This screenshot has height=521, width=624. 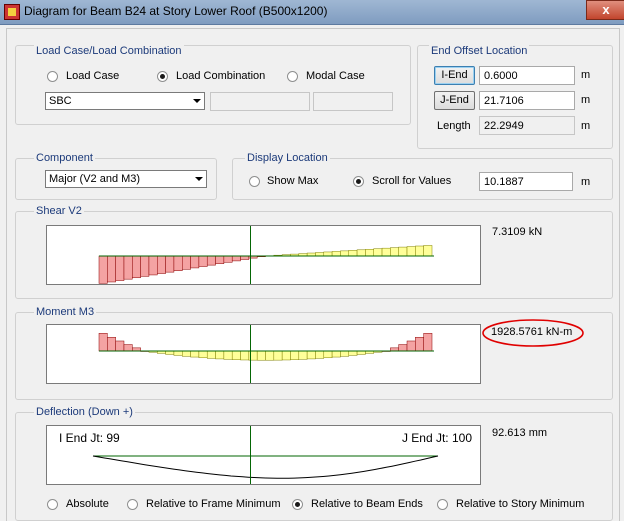 What do you see at coordinates (292, 76) in the screenshot?
I see `radio-modal-case` at bounding box center [292, 76].